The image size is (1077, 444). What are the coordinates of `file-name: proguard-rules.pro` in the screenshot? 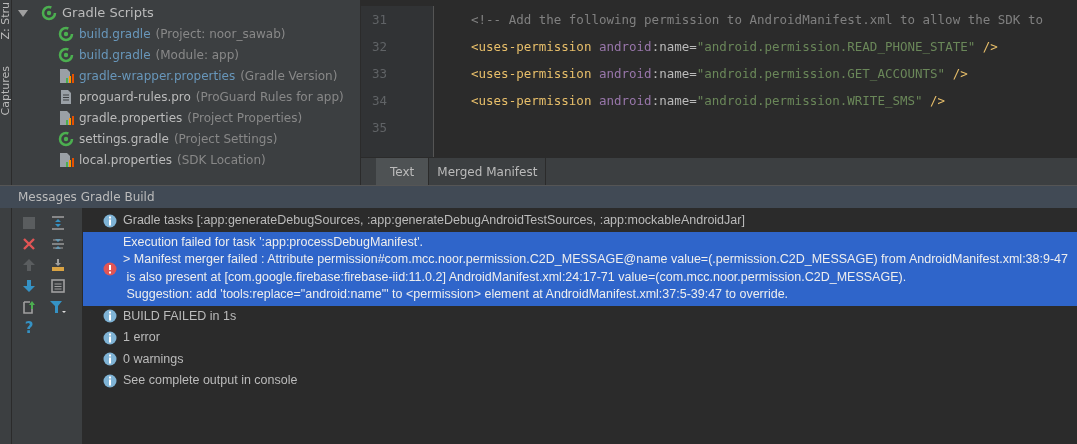 It's located at (135, 96).